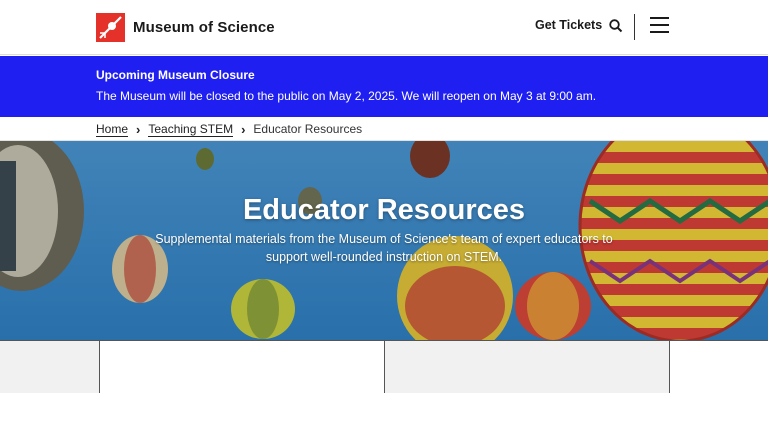  Describe the element at coordinates (191, 129) in the screenshot. I see `breadcrumb-teaching-stem-link: Teaching STEM` at that location.